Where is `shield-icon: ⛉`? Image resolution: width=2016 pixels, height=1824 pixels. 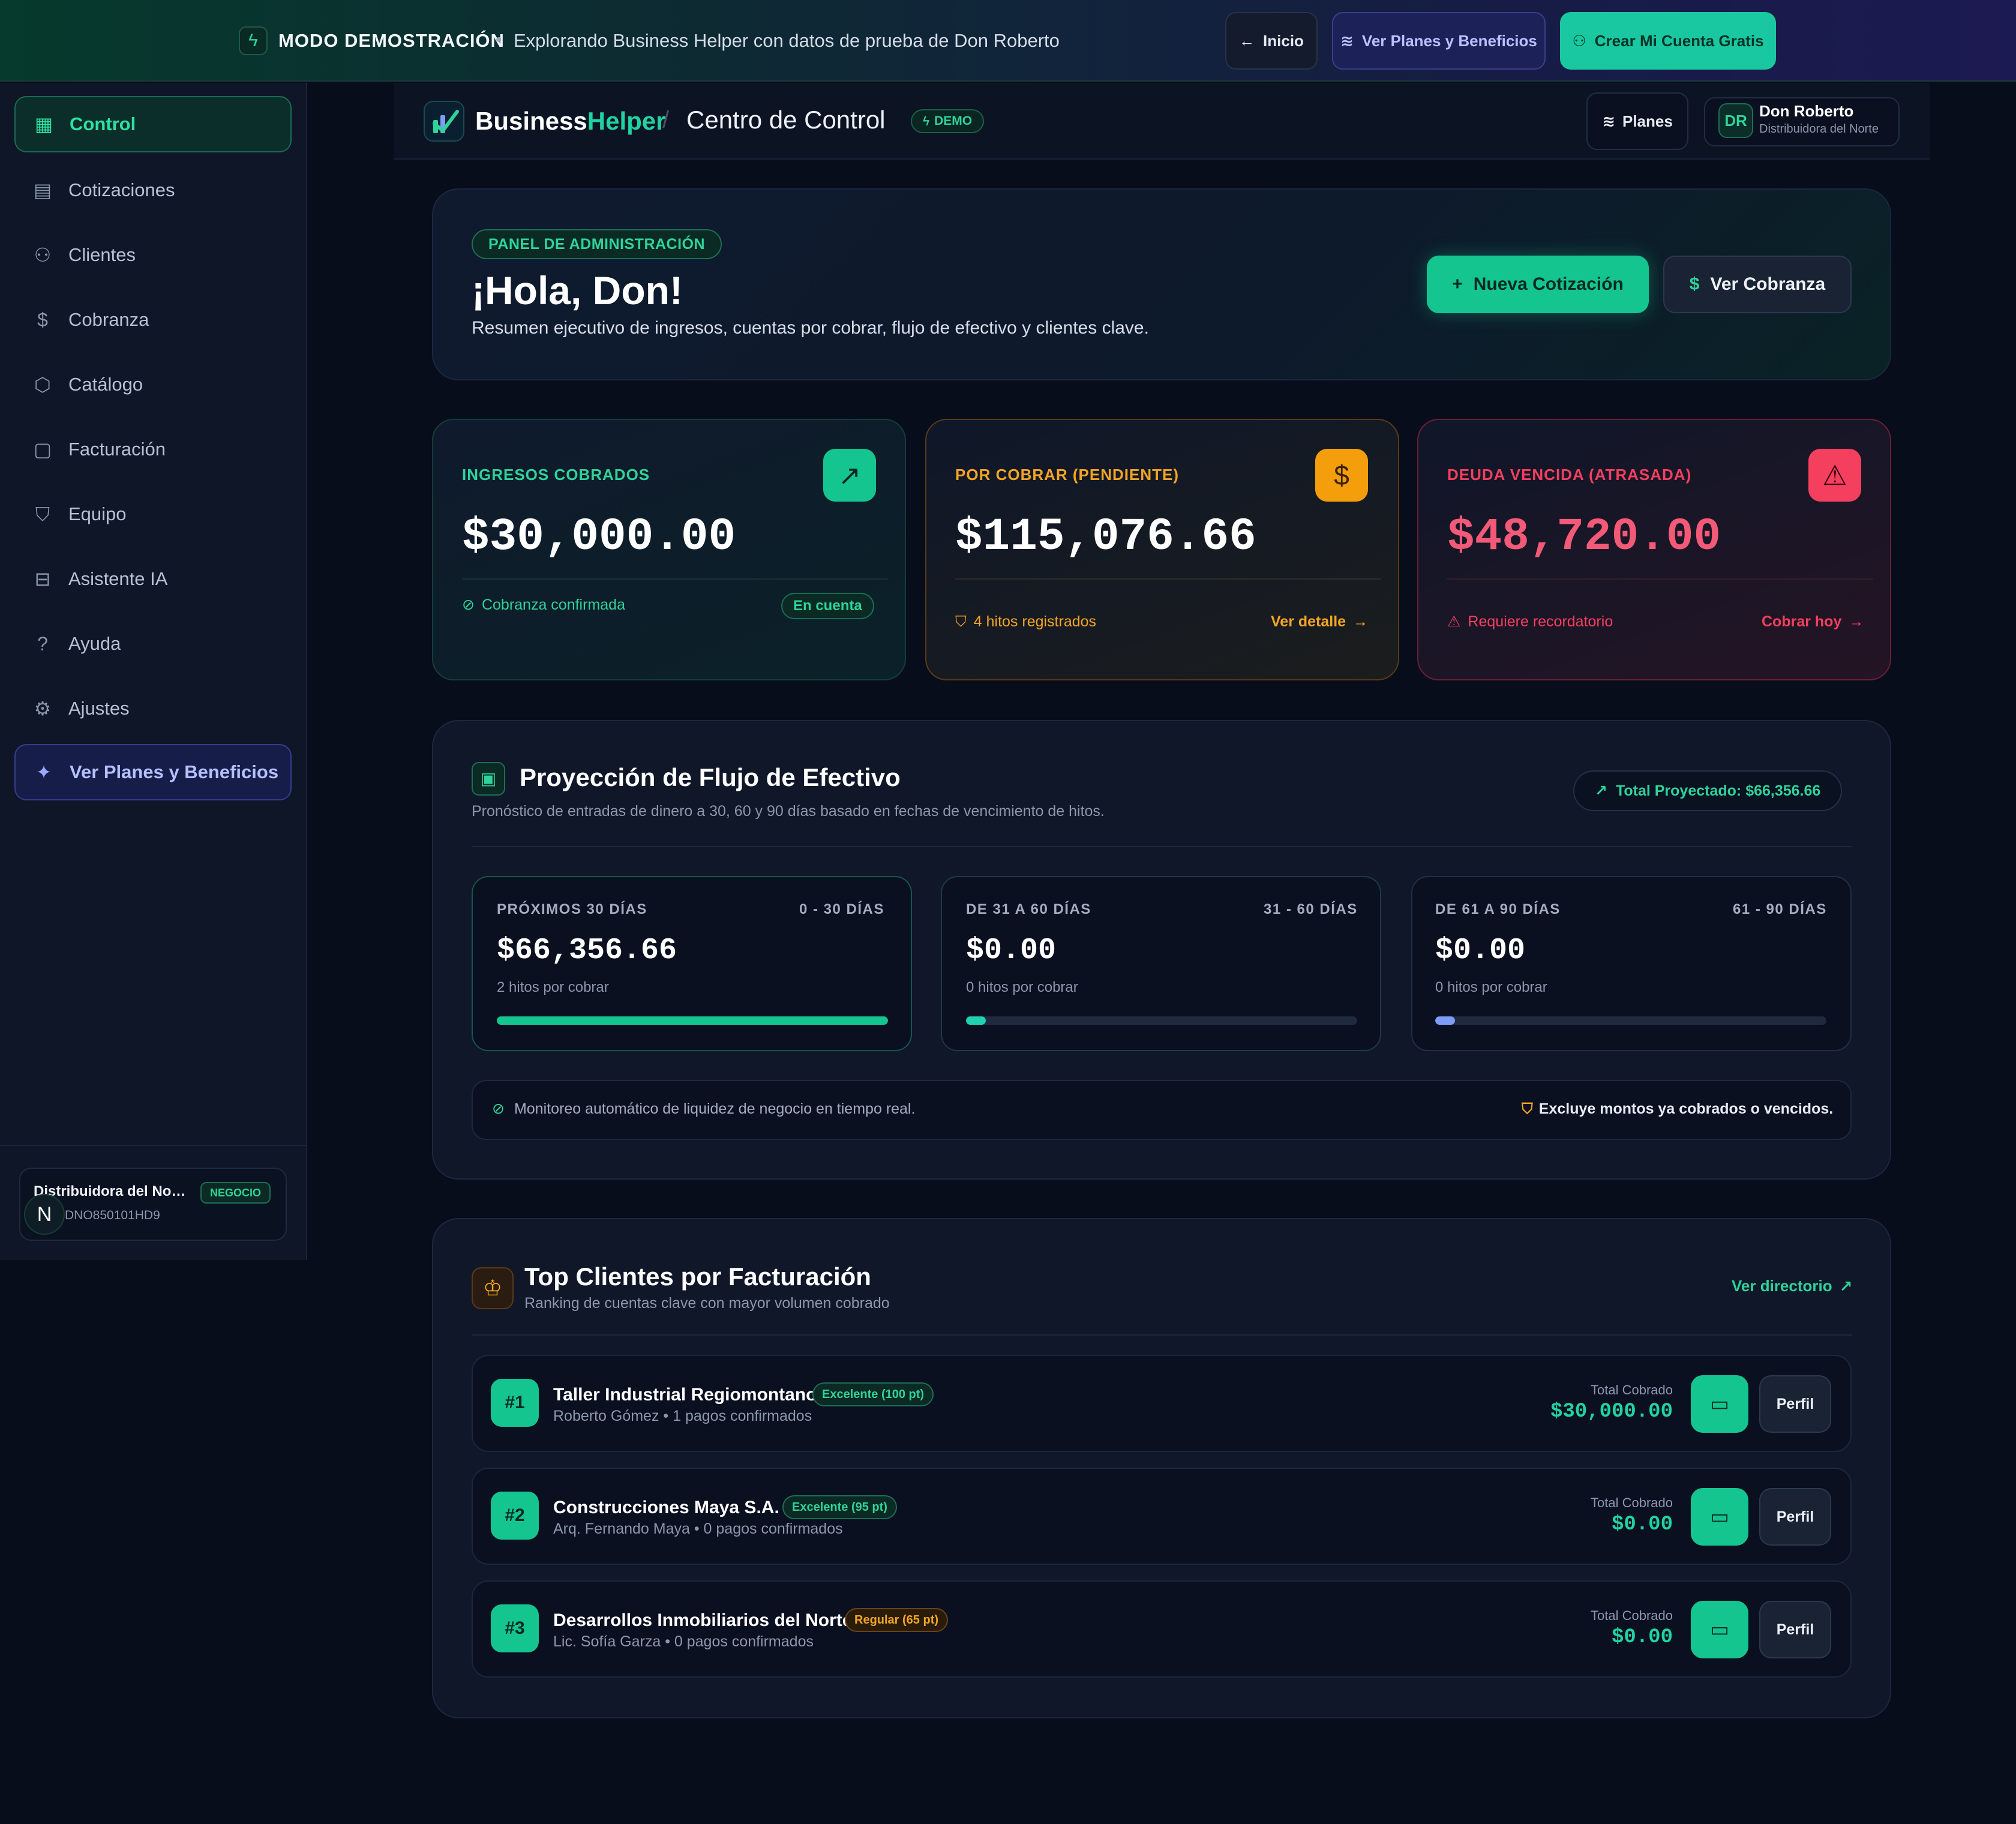 shield-icon: ⛉ is located at coordinates (43, 514).